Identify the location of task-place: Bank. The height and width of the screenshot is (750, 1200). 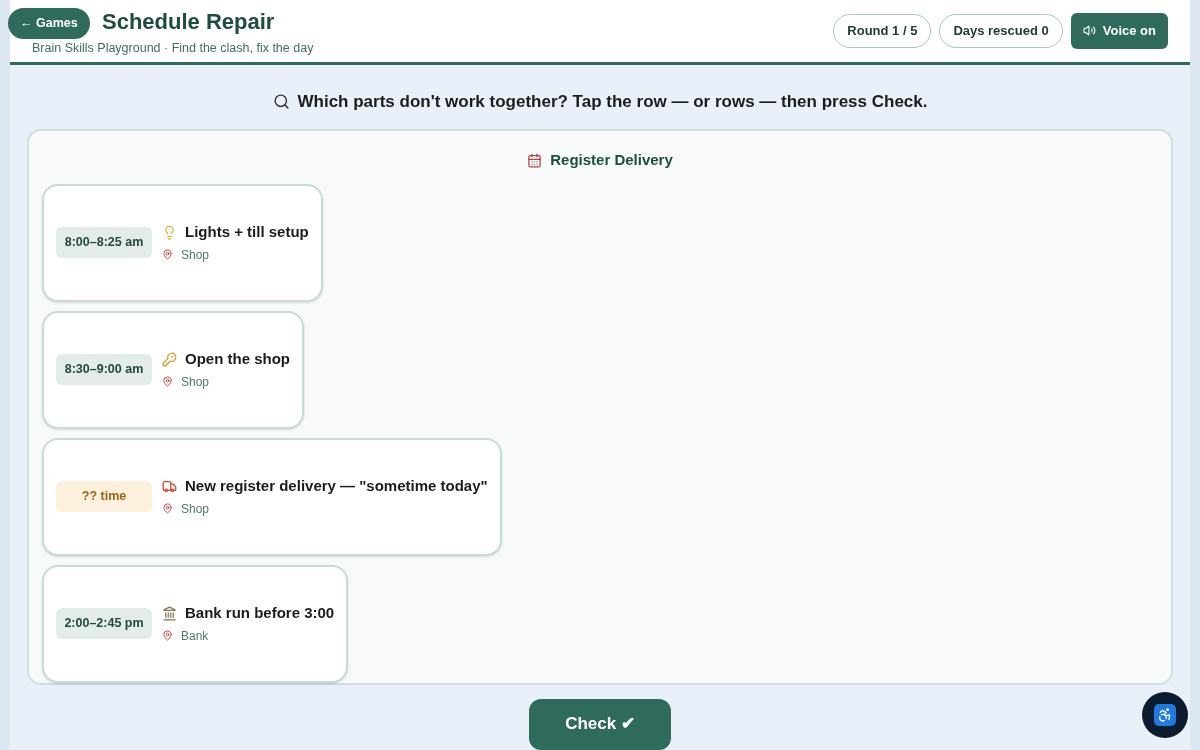
(195, 636).